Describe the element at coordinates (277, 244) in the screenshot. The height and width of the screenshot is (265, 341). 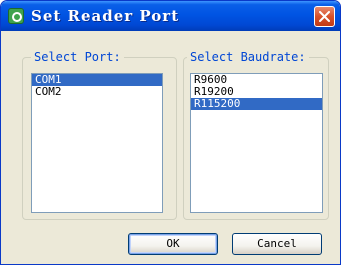
I see `cancel-button: Cancel` at that location.